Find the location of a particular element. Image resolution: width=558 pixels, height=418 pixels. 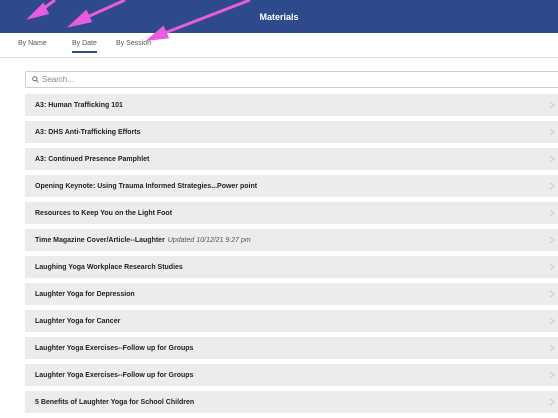

list-item: Resources to Keep You on the Light Foot is located at coordinates (291, 213).